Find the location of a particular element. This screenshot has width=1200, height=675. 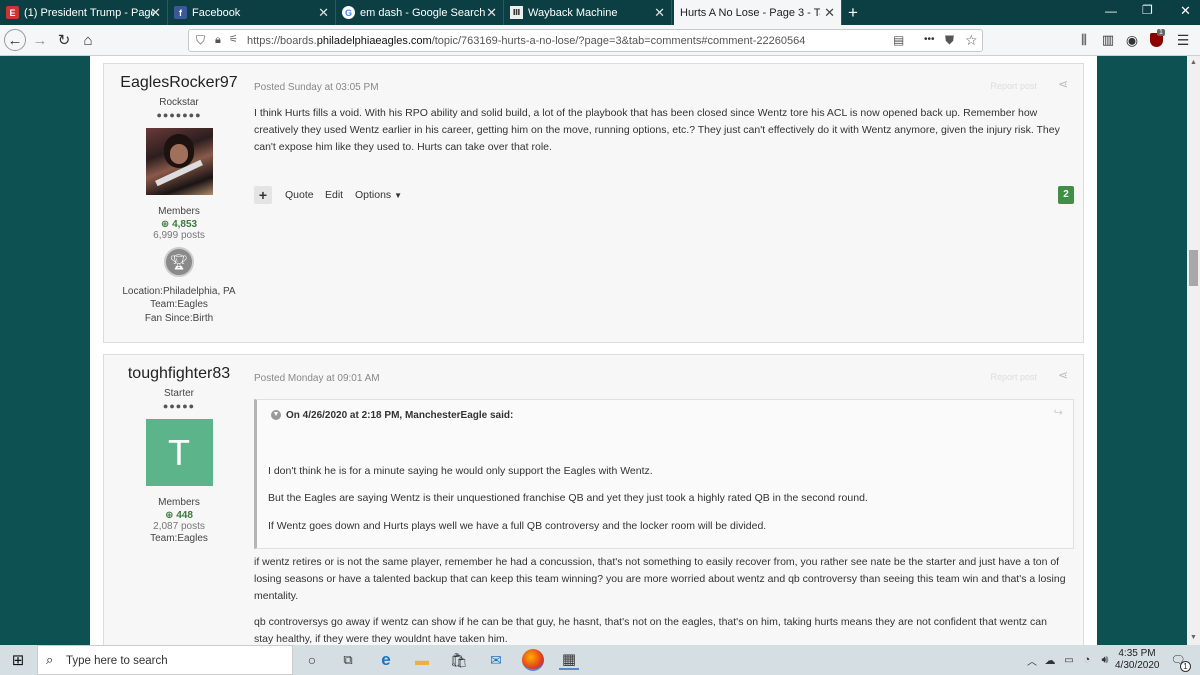

go-to-quote-icon: ↪ is located at coordinates (1058, 413).